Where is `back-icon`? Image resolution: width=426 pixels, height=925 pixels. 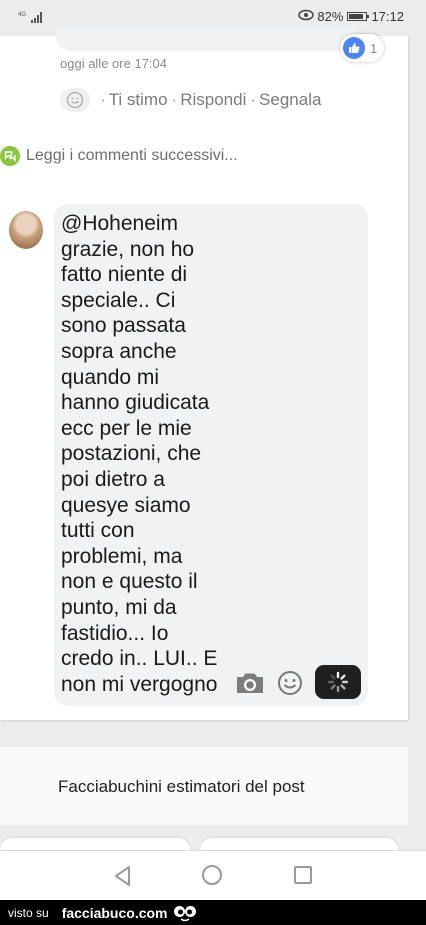
back-icon is located at coordinates (123, 878).